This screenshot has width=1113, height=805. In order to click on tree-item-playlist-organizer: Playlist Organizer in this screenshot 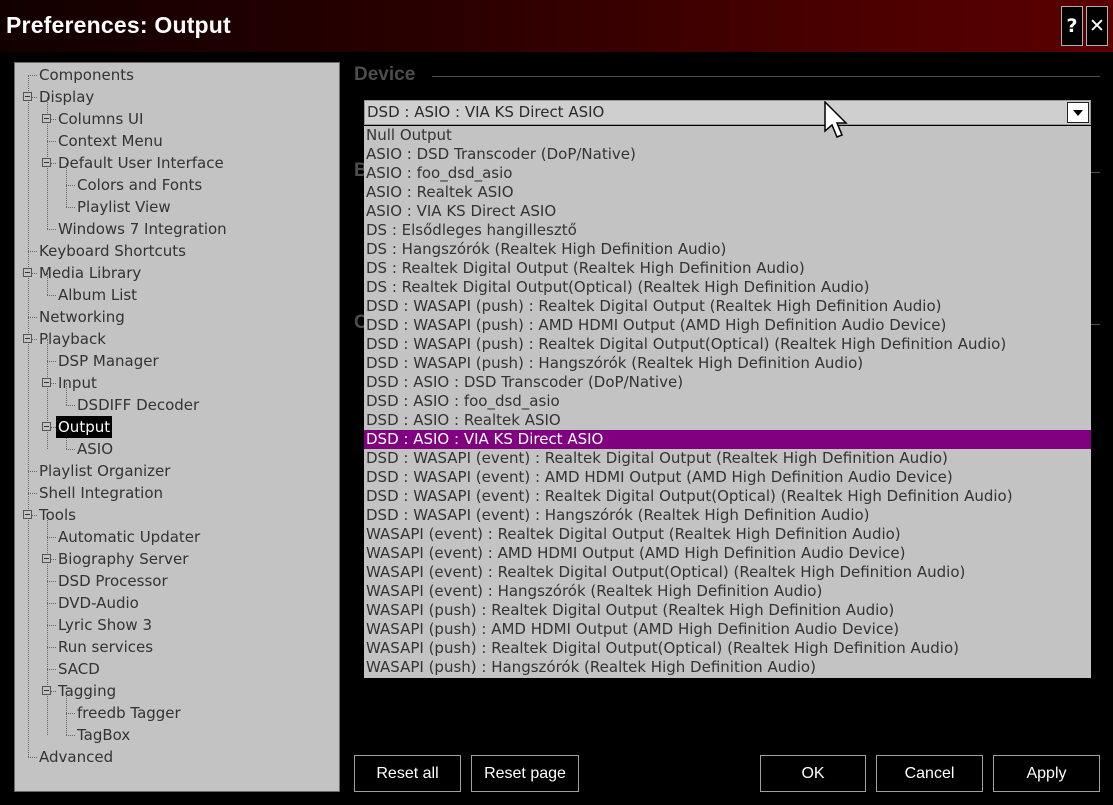, I will do `click(104, 471)`.